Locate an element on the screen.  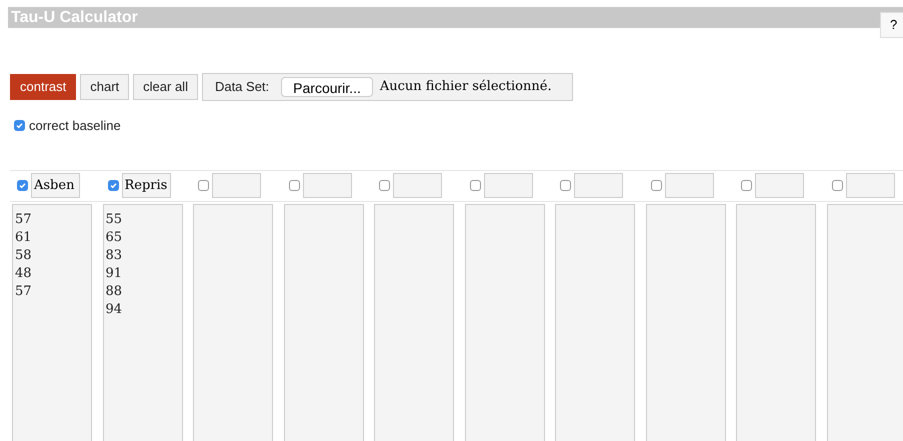
help-button: ? is located at coordinates (891, 25).